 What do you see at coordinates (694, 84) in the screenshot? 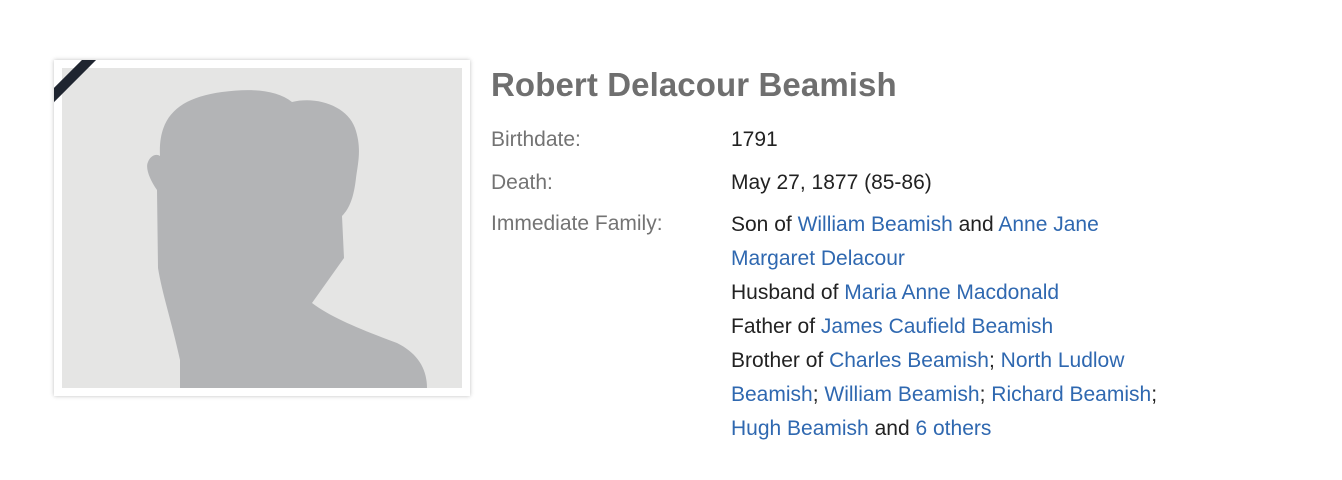
I see `profile-name: Robert Delacour Beamish` at bounding box center [694, 84].